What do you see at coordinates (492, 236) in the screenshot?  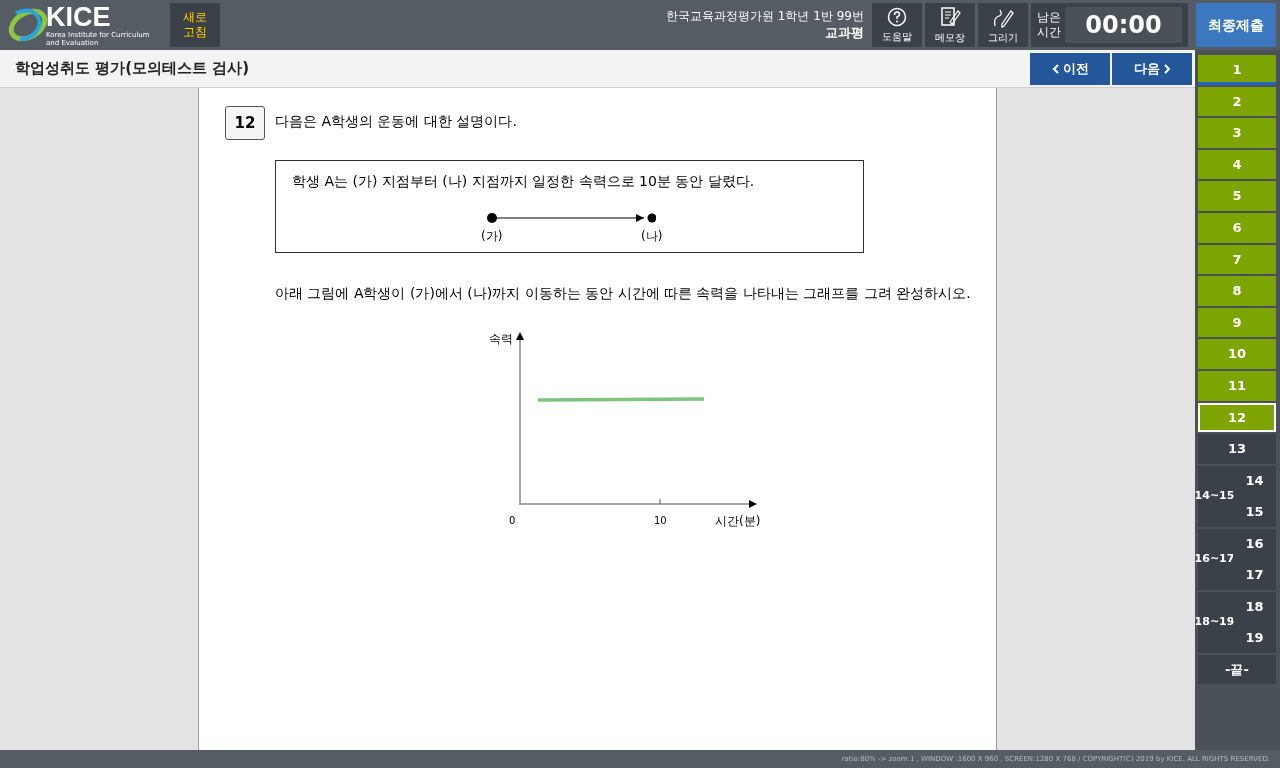 I see `point-label: (가)` at bounding box center [492, 236].